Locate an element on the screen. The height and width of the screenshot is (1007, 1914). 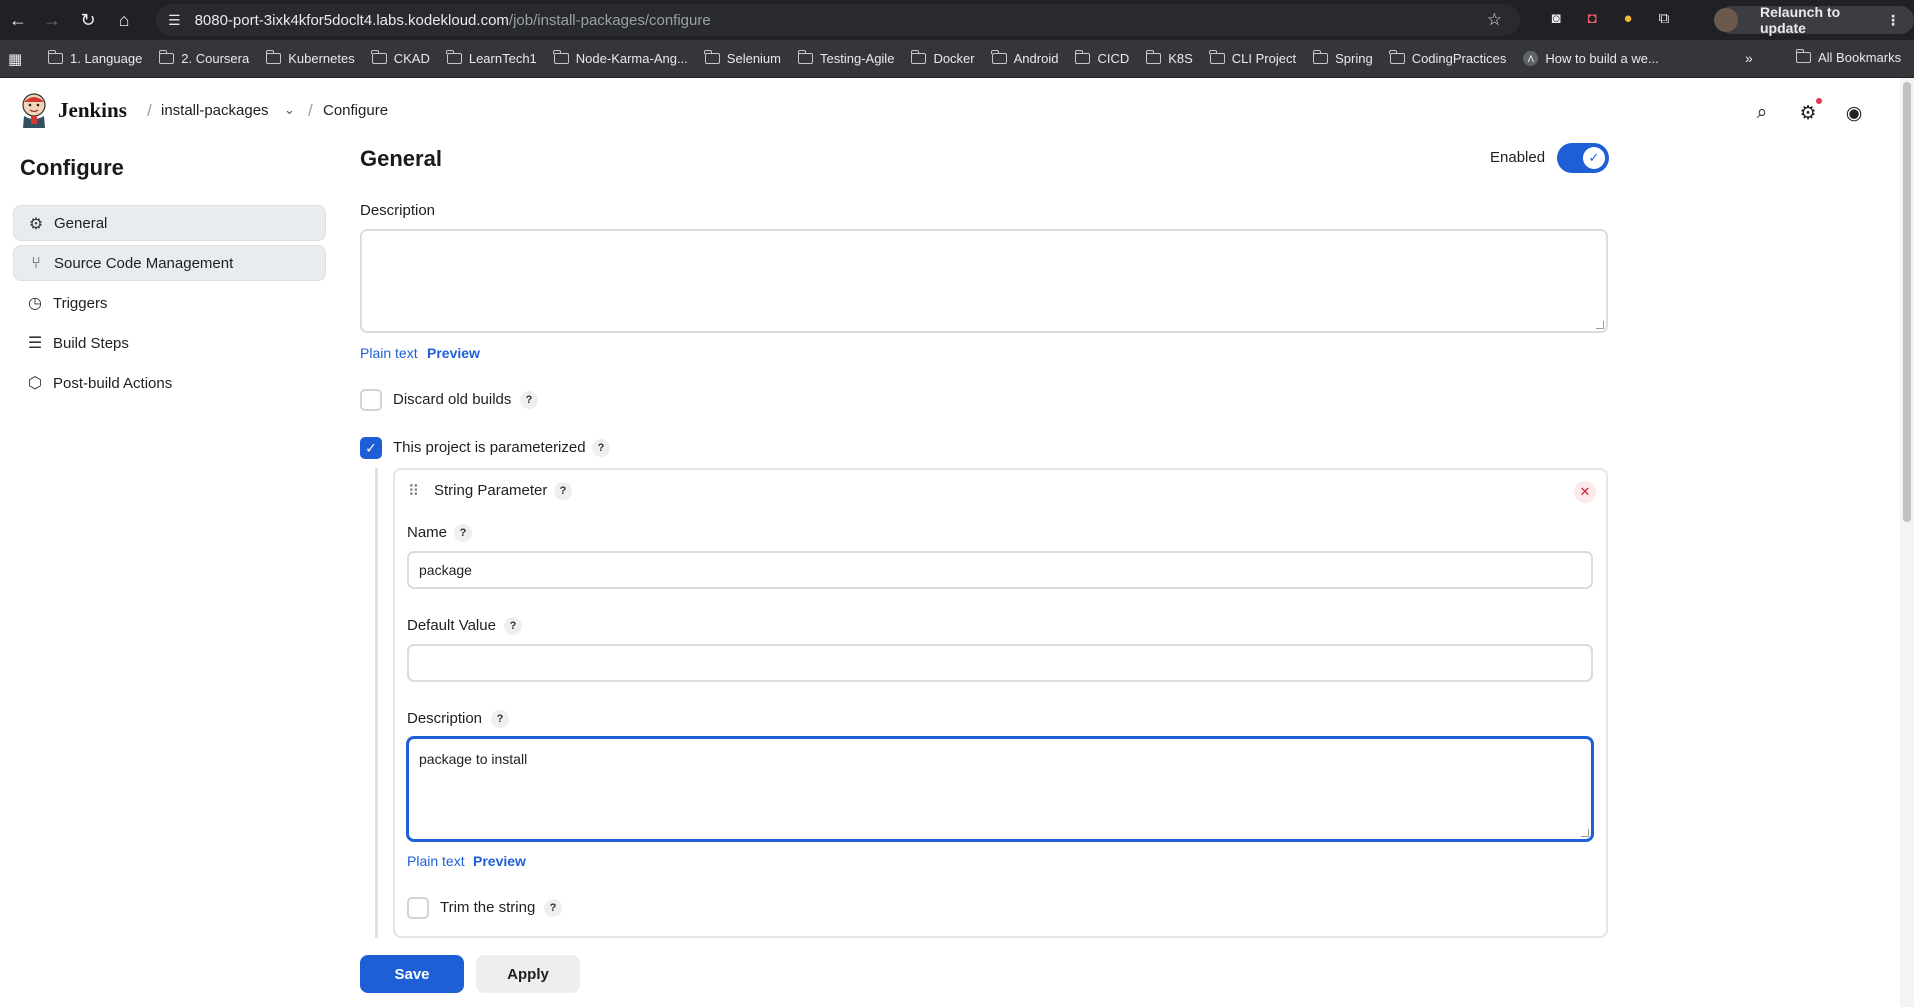
save-button: Save is located at coordinates (412, 974).